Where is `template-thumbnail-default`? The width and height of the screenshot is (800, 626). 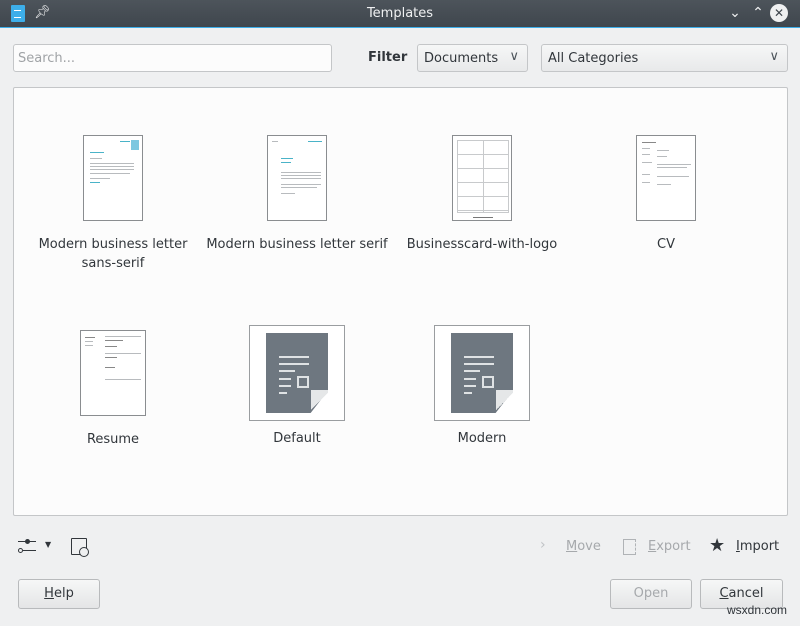 template-thumbnail-default is located at coordinates (297, 373).